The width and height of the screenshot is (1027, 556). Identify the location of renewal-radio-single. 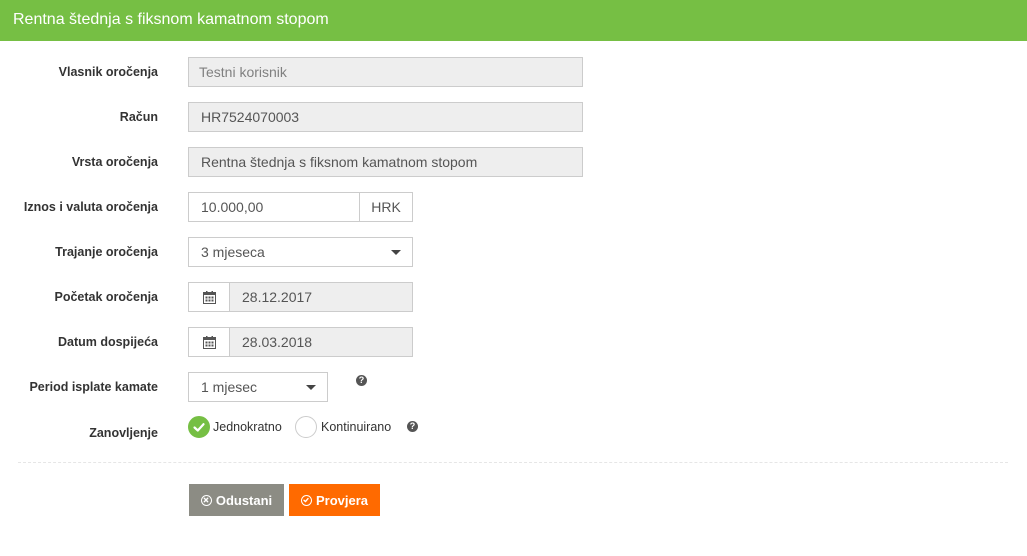
(199, 427).